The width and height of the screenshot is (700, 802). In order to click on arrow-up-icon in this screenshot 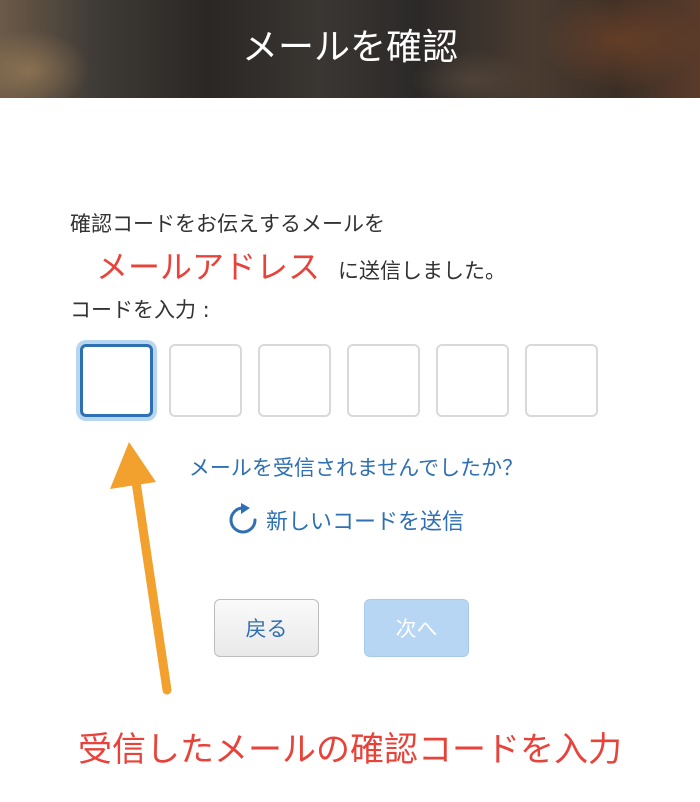, I will do `click(141, 568)`.